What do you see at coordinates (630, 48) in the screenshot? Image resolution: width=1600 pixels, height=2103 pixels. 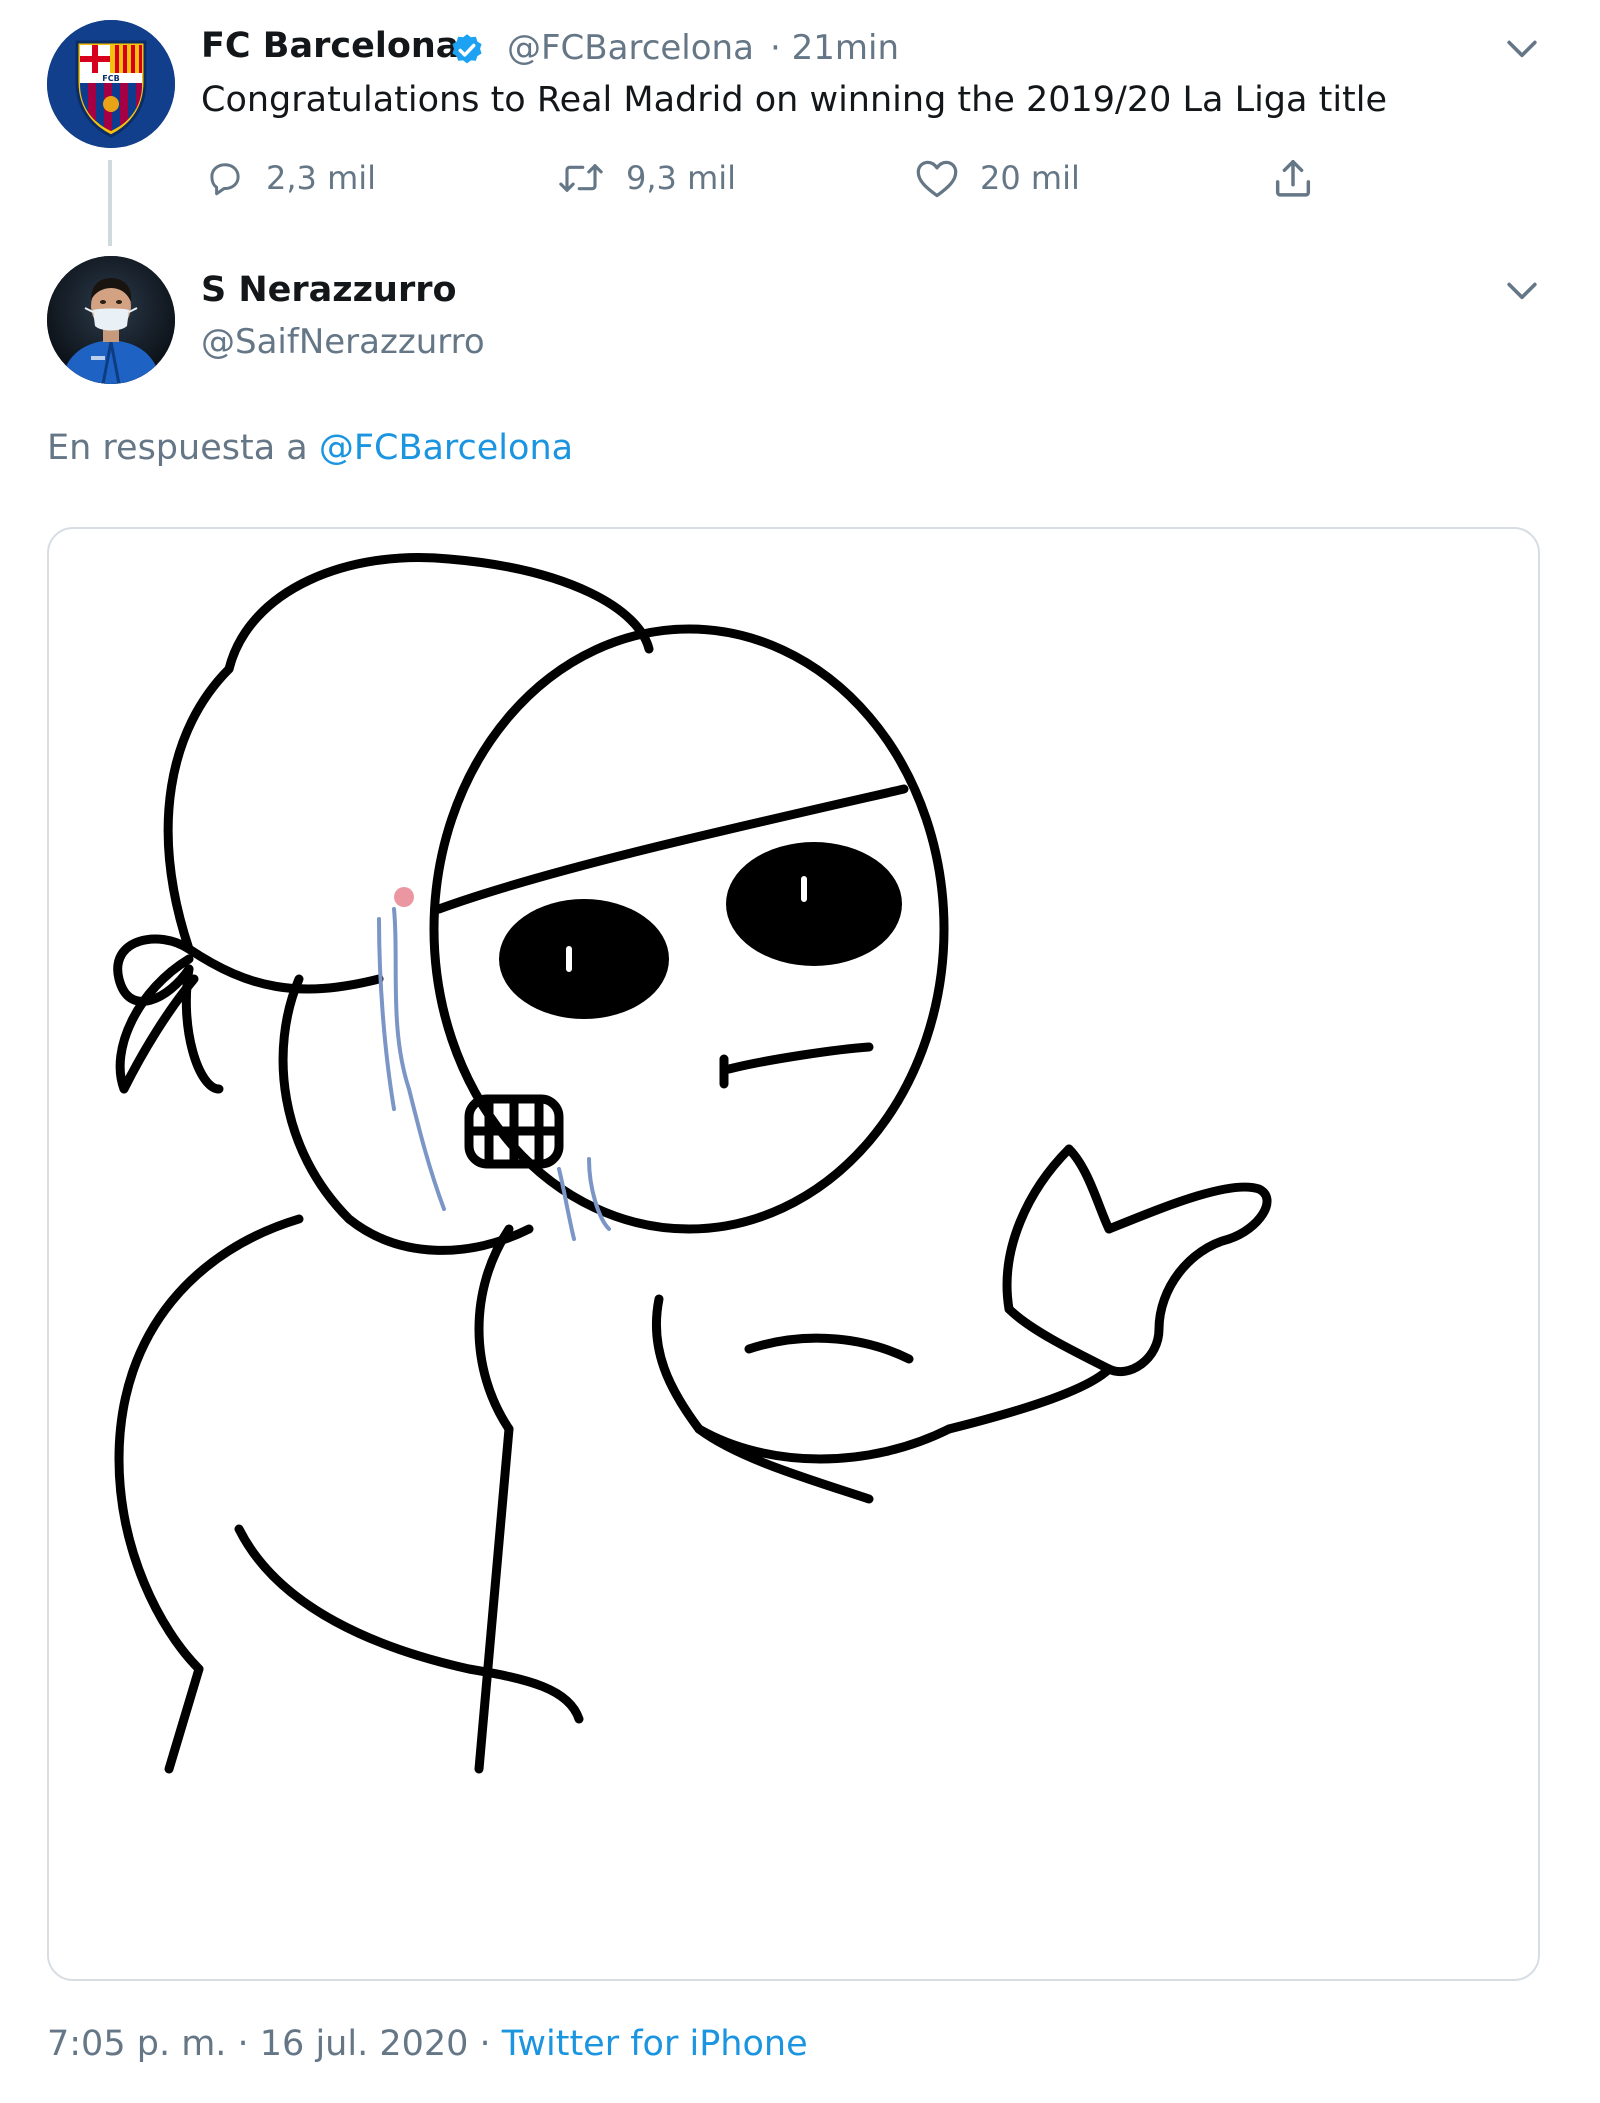 I see `parent-handle: @FCBarcelona` at bounding box center [630, 48].